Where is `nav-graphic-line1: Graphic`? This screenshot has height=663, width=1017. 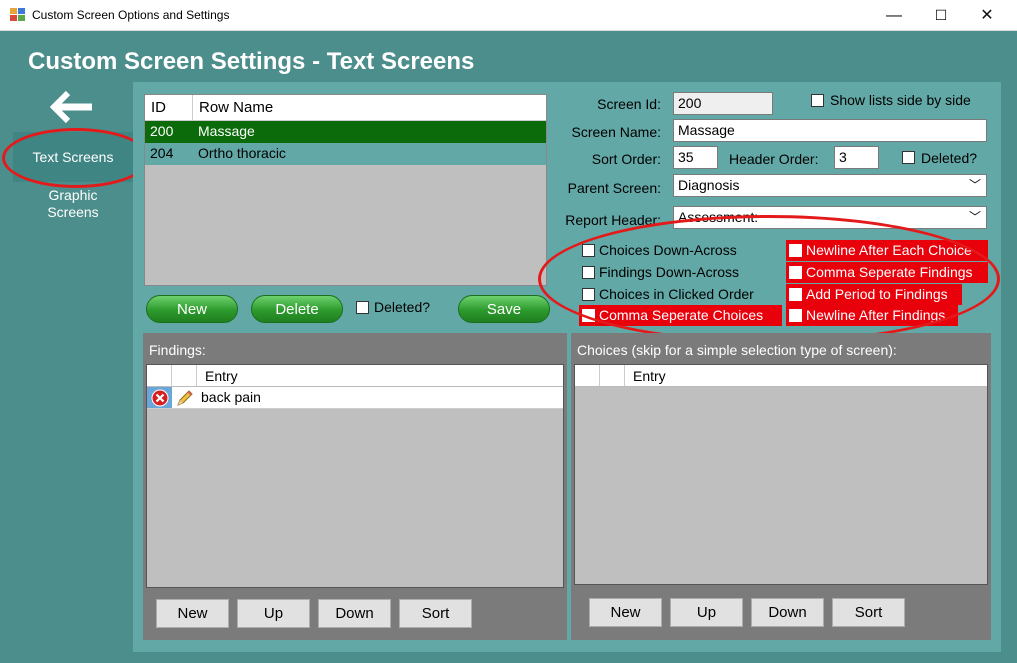
nav-graphic-line1: Graphic is located at coordinates (73, 195).